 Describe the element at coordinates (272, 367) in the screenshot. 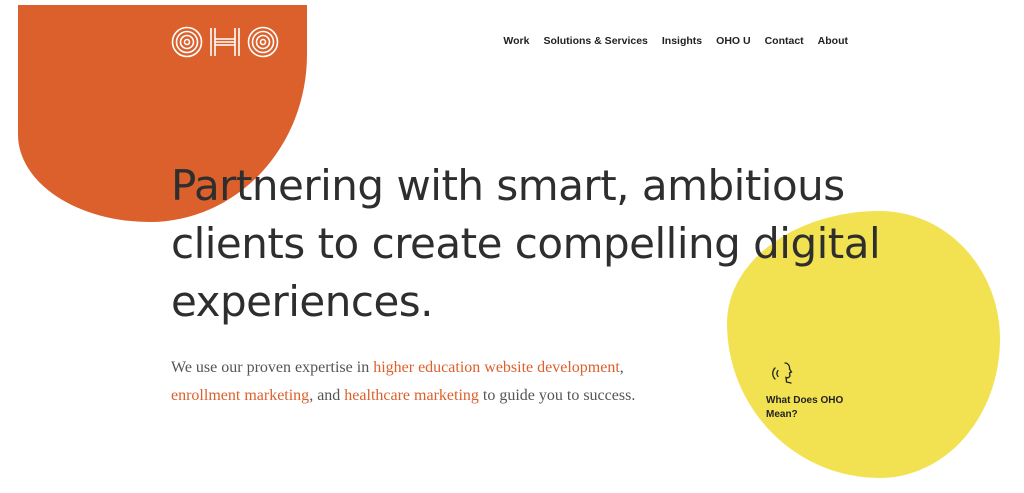

I see `intro-text-1: We use our proven expertise in` at that location.